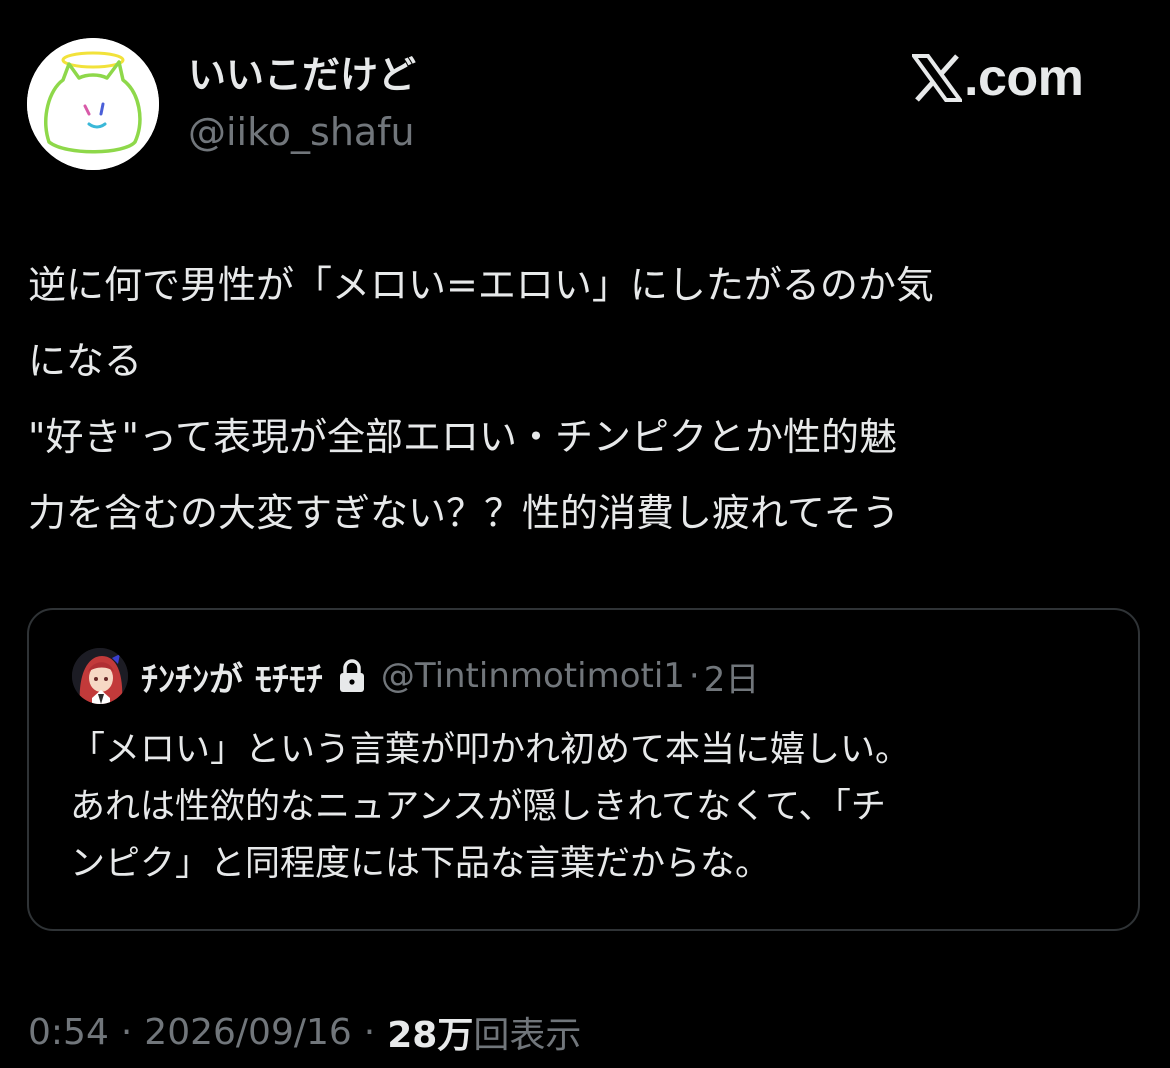 The image size is (1170, 1068). Describe the element at coordinates (351, 675) in the screenshot. I see `lock-icon` at that location.